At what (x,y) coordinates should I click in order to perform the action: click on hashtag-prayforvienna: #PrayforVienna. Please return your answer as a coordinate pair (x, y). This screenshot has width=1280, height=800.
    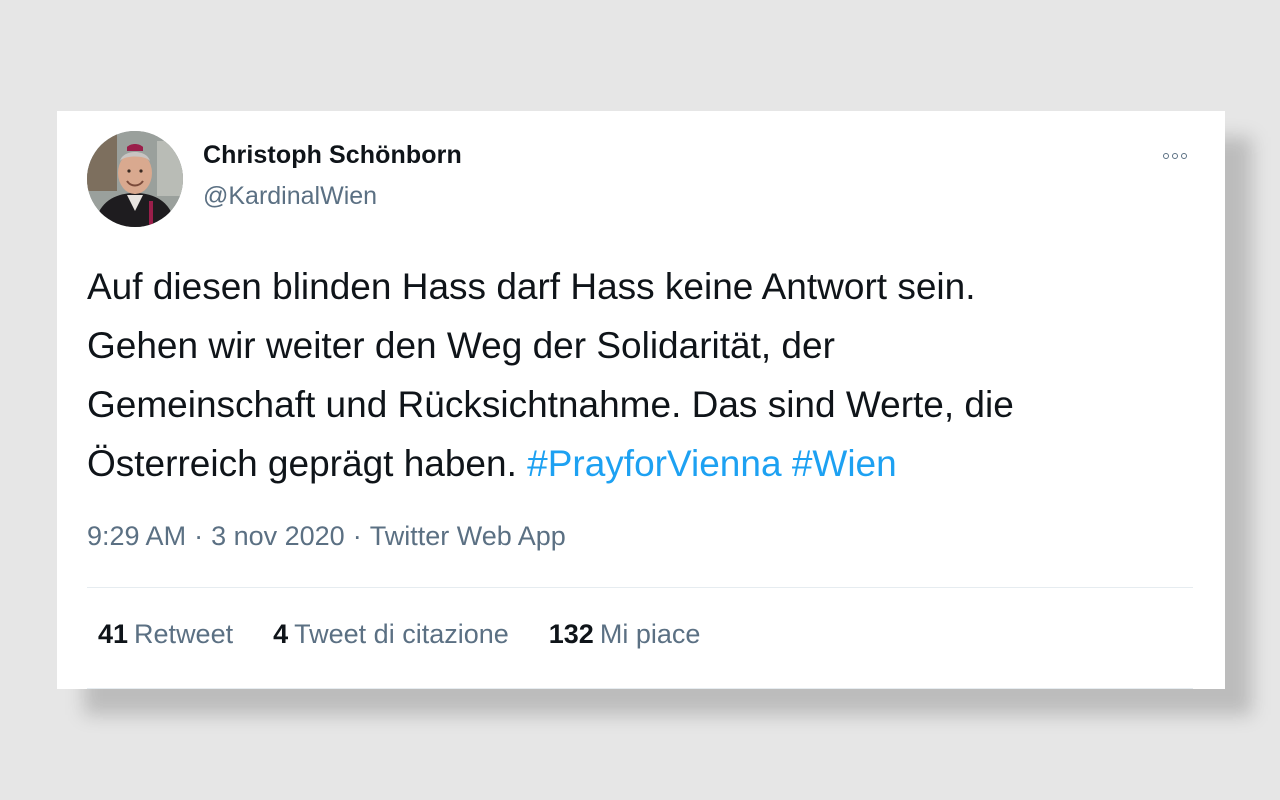
    Looking at the image, I should click on (654, 463).